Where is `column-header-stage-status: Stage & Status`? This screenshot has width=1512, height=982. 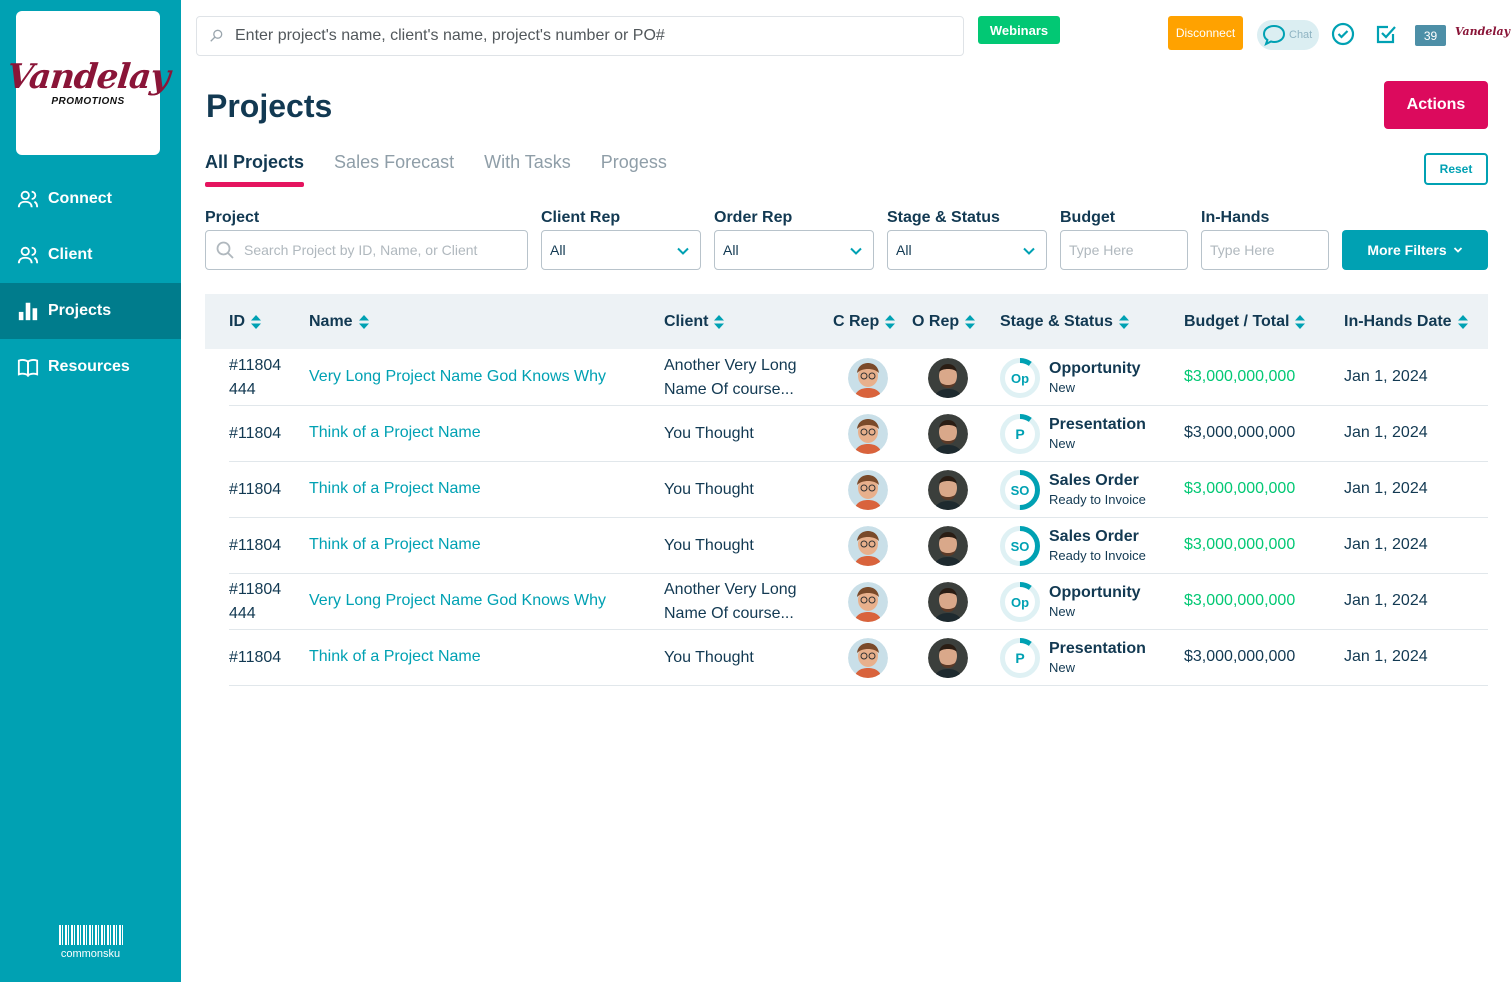 column-header-stage-status: Stage & Status is located at coordinates (1064, 322).